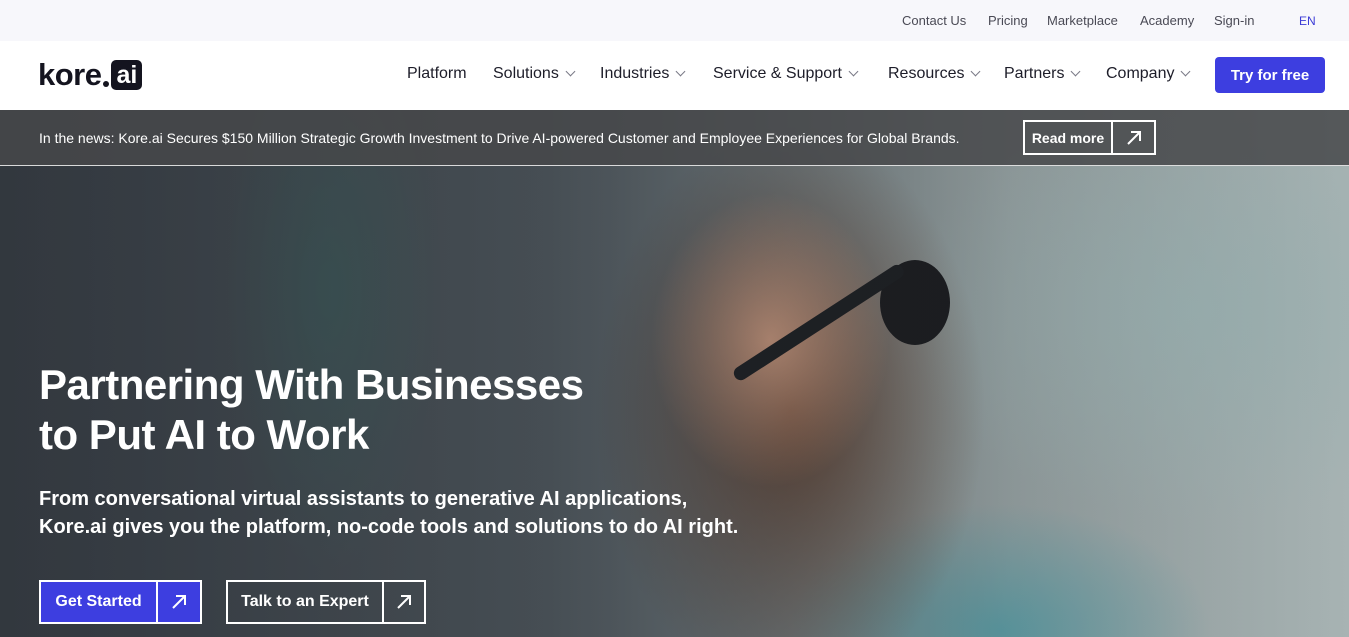 The height and width of the screenshot is (637, 1349). Describe the element at coordinates (635, 73) in the screenshot. I see `nav-industries-label: Industries` at that location.